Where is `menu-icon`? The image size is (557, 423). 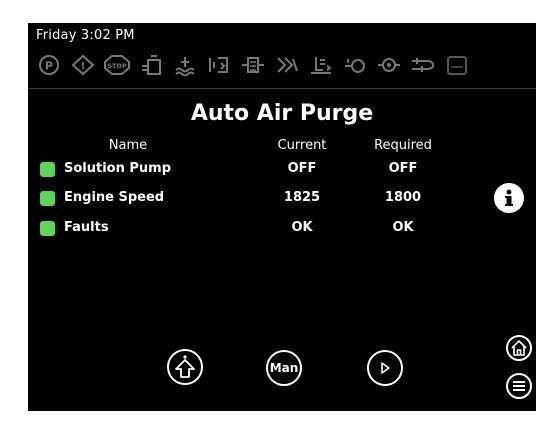
menu-icon is located at coordinates (519, 386).